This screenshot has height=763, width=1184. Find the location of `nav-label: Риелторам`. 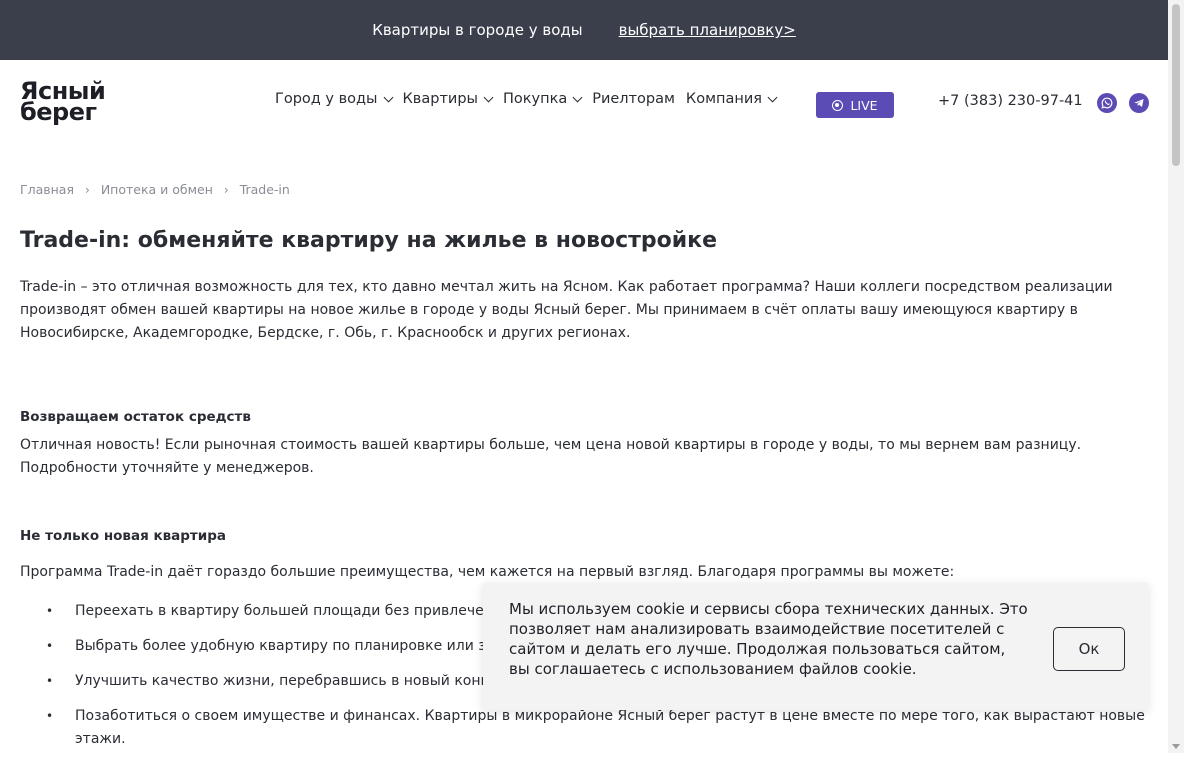

nav-label: Риелторам is located at coordinates (633, 99).